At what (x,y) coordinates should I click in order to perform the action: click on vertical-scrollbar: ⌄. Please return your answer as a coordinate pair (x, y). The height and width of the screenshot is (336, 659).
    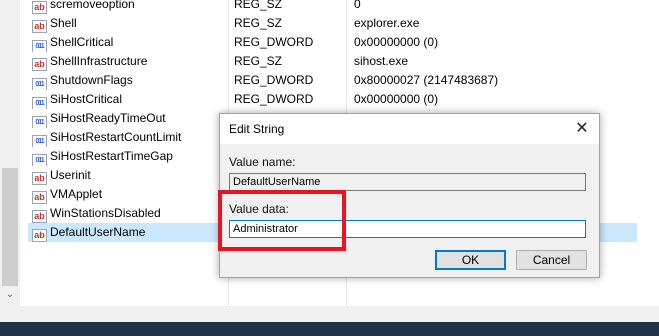
    Looking at the image, I should click on (10, 153).